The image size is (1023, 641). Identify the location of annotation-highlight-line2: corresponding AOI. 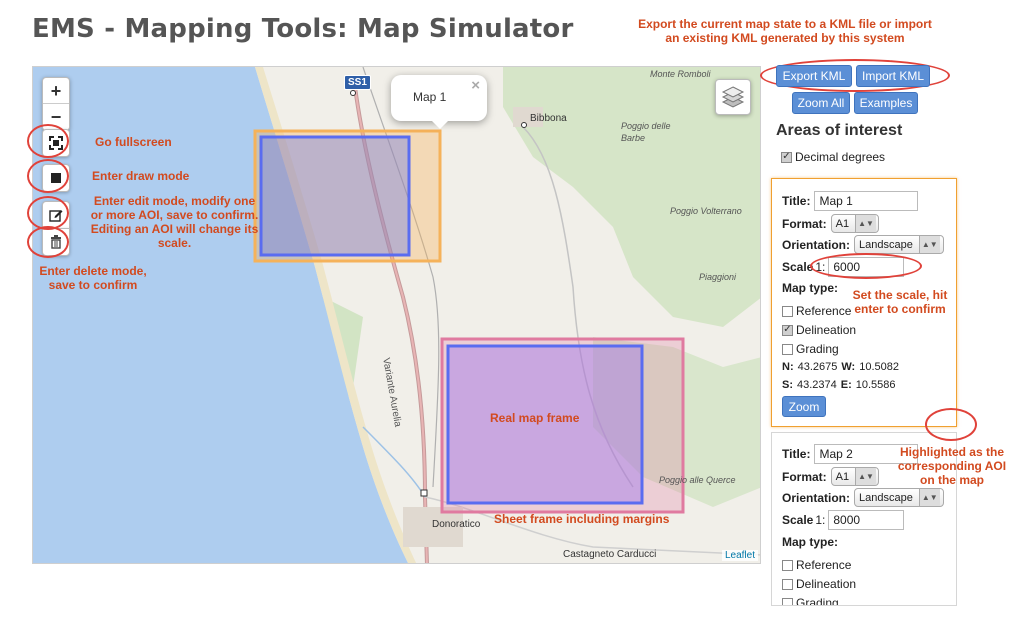
(952, 466).